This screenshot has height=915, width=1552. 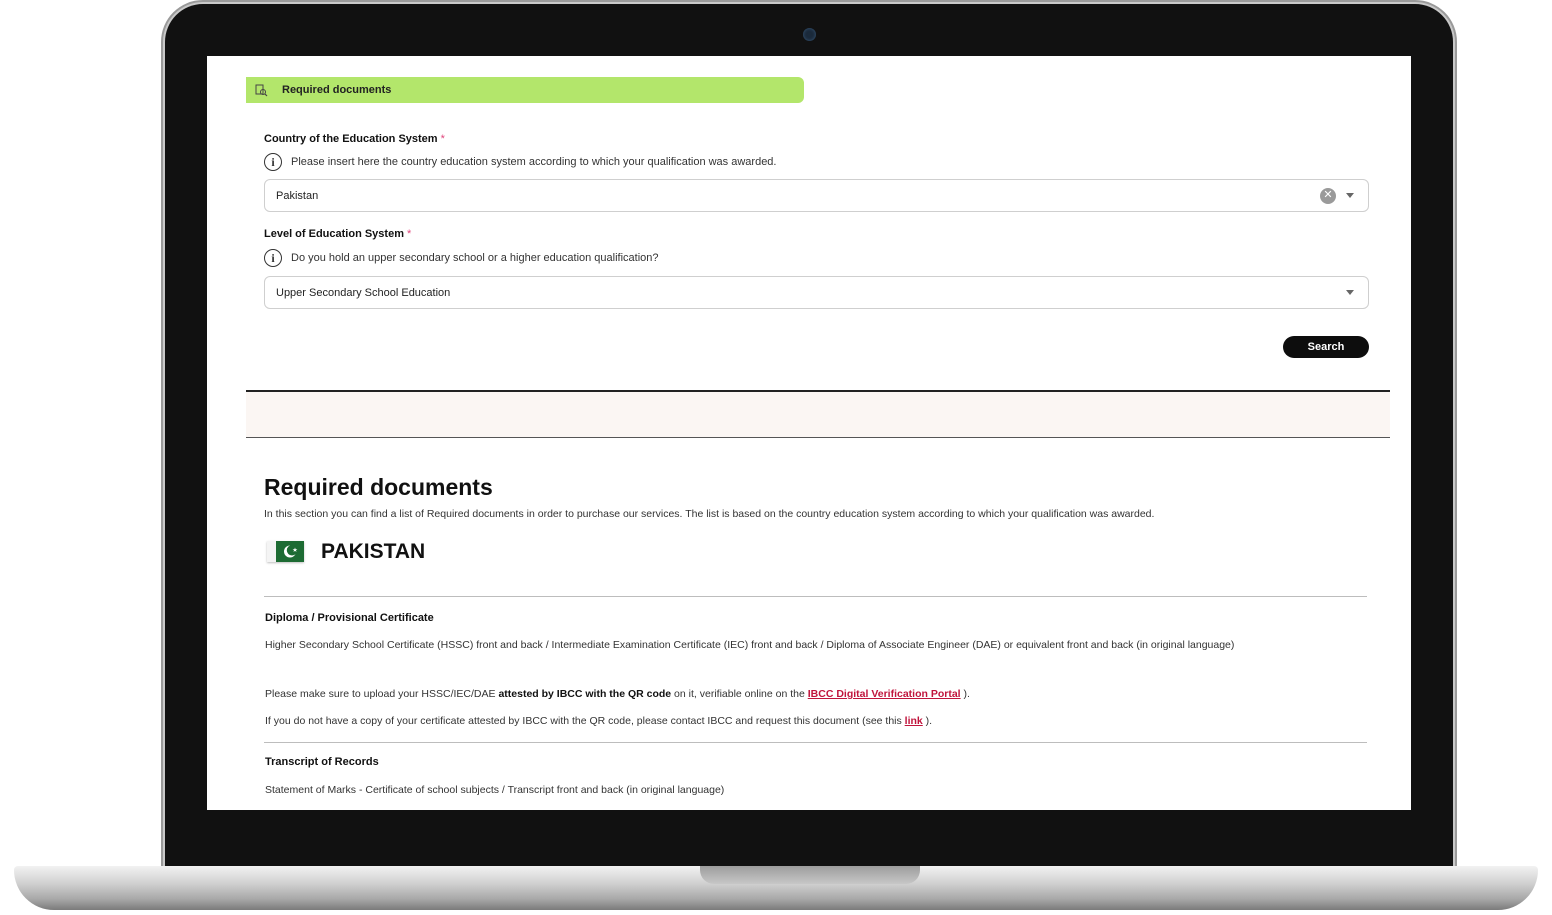 What do you see at coordinates (816, 195) in the screenshot?
I see `country-select: Pakistan ✕` at bounding box center [816, 195].